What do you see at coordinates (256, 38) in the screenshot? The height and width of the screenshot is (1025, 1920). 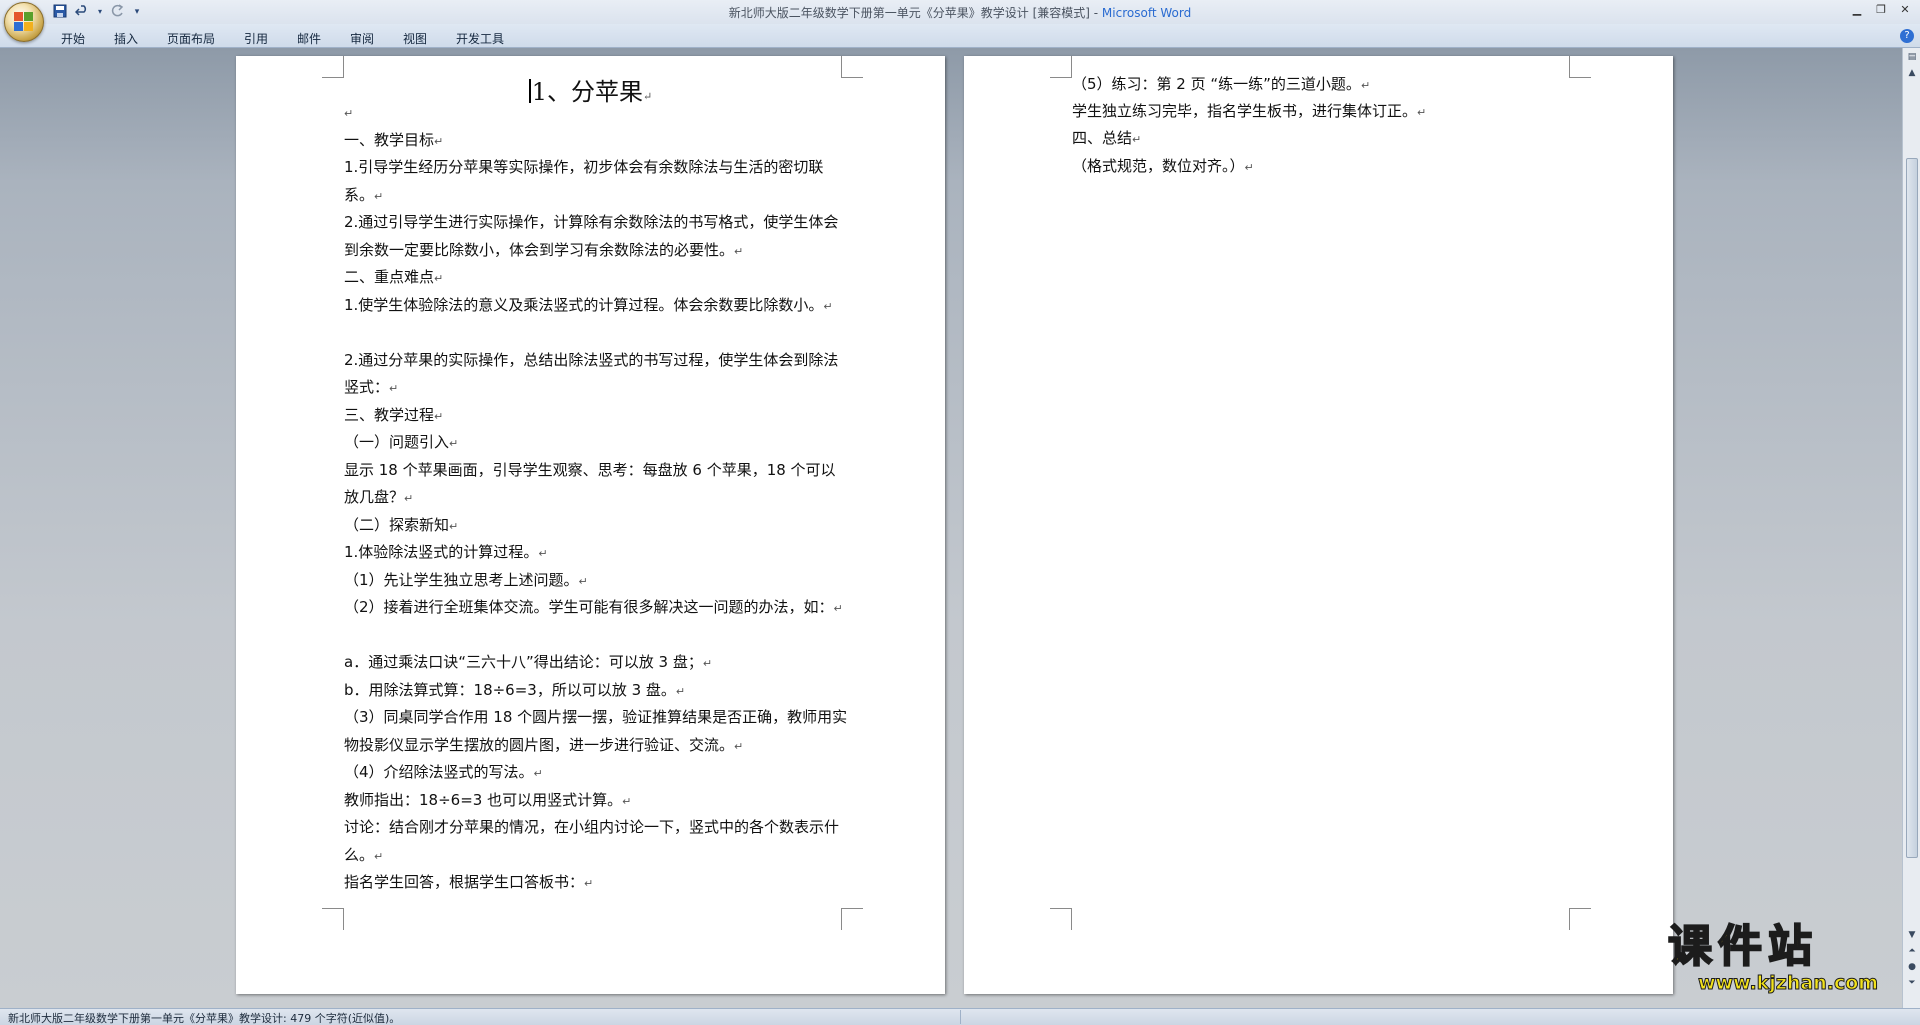 I see `tab-references: 引用` at bounding box center [256, 38].